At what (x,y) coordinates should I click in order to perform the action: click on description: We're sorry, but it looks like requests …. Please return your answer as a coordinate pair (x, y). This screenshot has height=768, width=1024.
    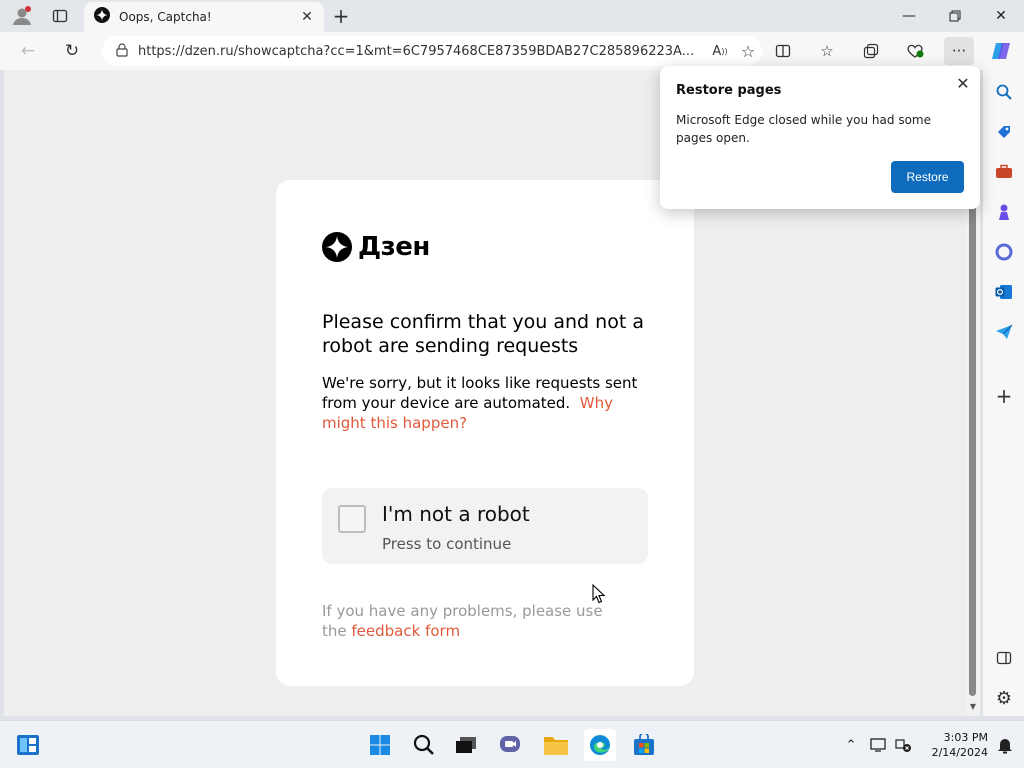
    Looking at the image, I should click on (487, 403).